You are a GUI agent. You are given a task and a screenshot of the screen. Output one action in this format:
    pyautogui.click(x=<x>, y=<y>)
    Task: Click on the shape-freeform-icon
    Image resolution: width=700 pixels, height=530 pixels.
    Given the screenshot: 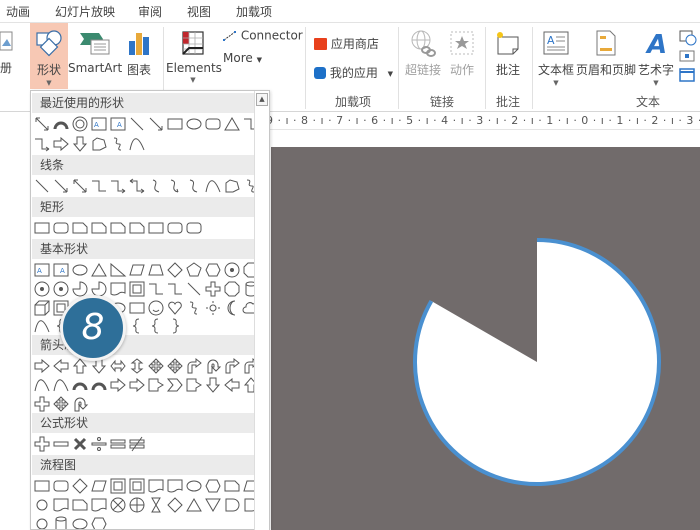 What is the action you would take?
    pyautogui.click(x=232, y=186)
    